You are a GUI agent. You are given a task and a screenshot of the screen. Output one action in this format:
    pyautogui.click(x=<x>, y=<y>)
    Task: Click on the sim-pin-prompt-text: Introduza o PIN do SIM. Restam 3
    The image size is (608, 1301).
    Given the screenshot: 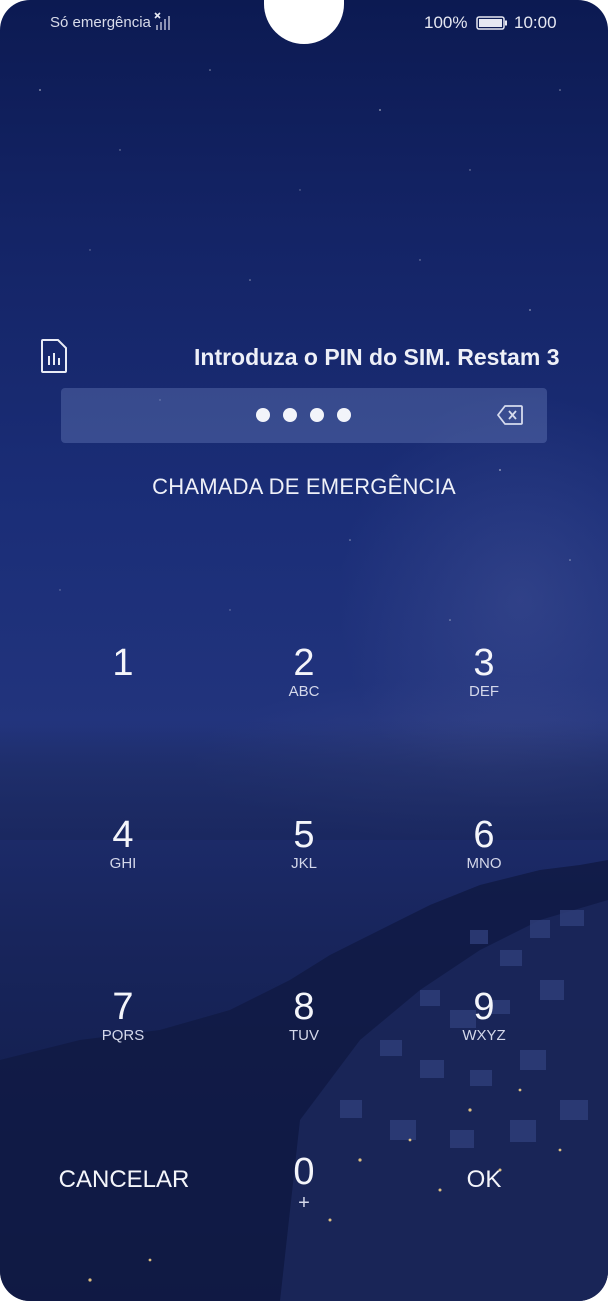 What is the action you would take?
    pyautogui.click(x=377, y=357)
    